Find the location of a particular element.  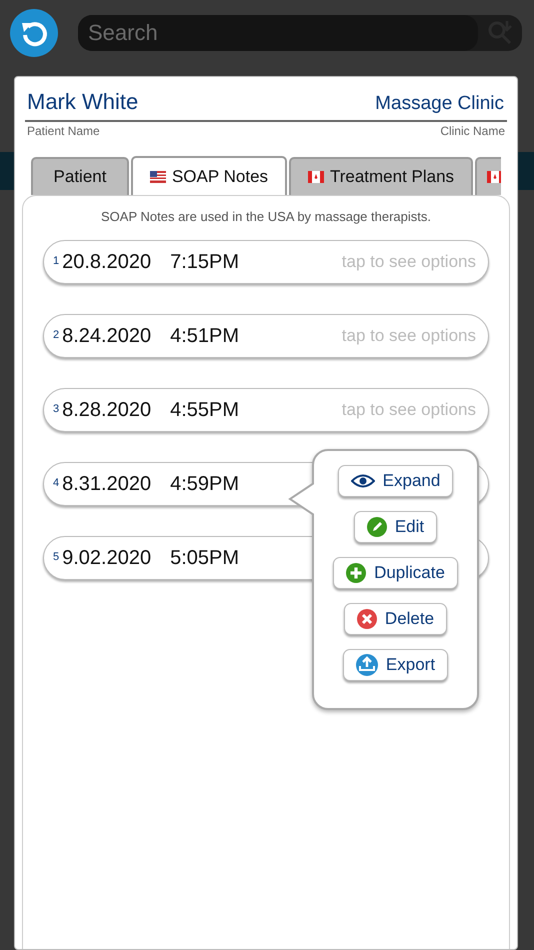

note-number: 3 is located at coordinates (56, 410).